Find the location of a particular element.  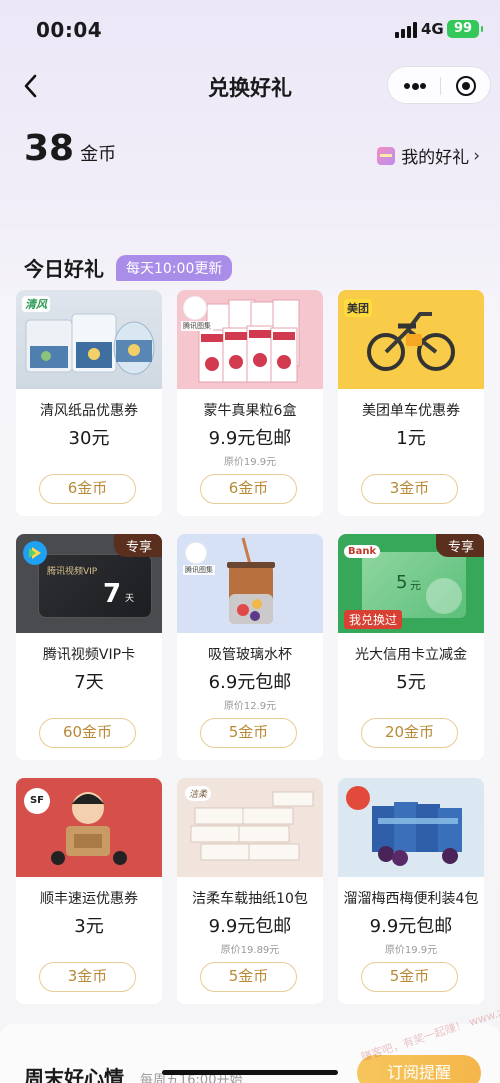

product-name: 溜溜梅西梅便利装4包 is located at coordinates (411, 899).